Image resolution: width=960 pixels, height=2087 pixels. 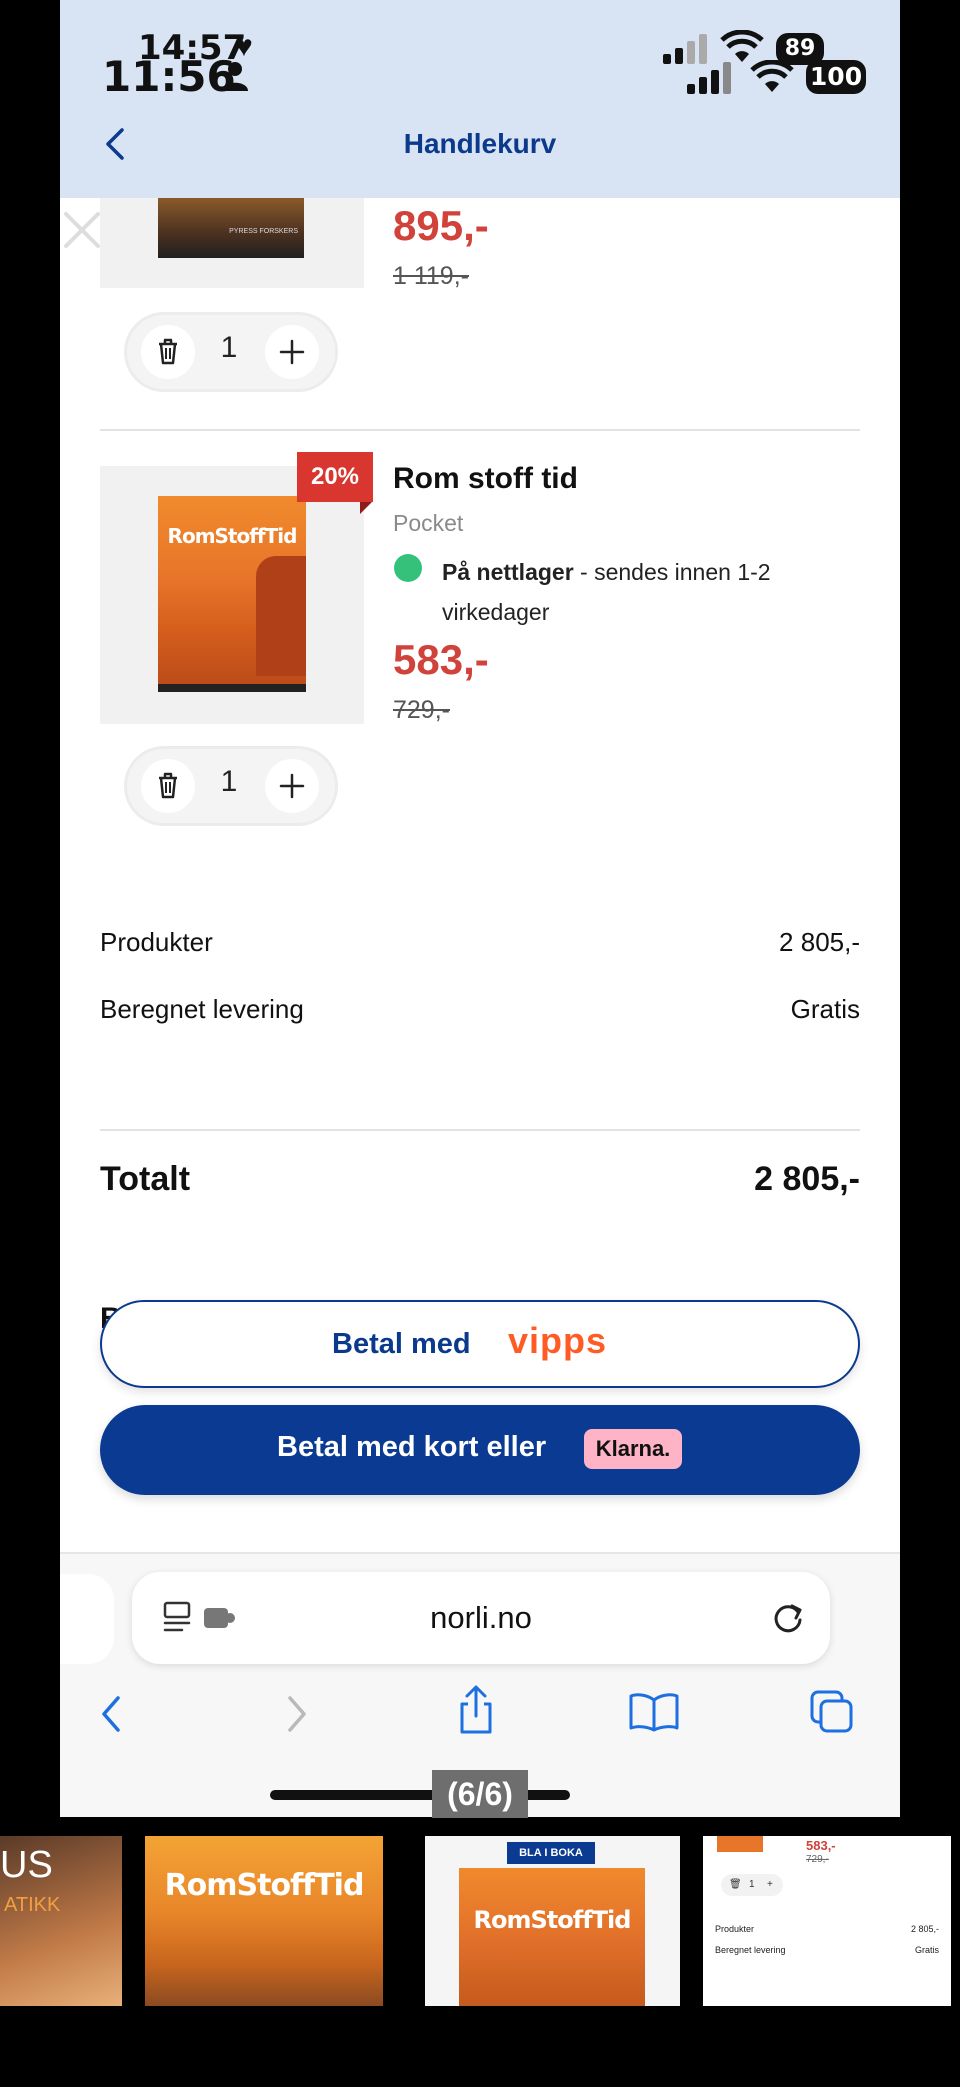 What do you see at coordinates (551, 1853) in the screenshot?
I see `thumbnail-3-badge: BLA I BOKA` at bounding box center [551, 1853].